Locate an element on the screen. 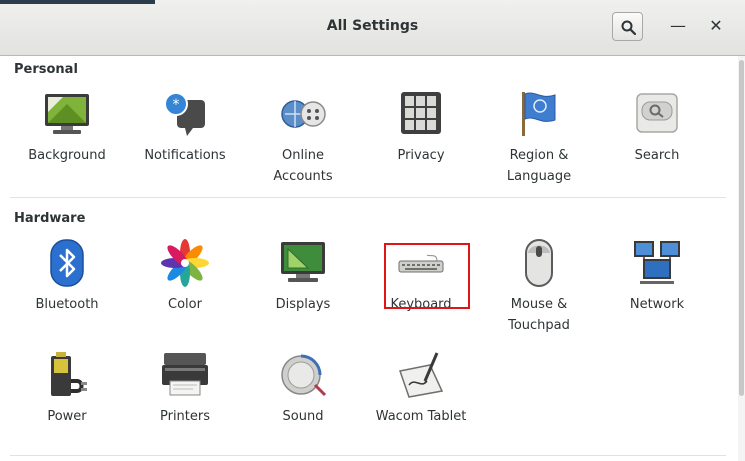  item-search: Search is located at coordinates (657, 145).